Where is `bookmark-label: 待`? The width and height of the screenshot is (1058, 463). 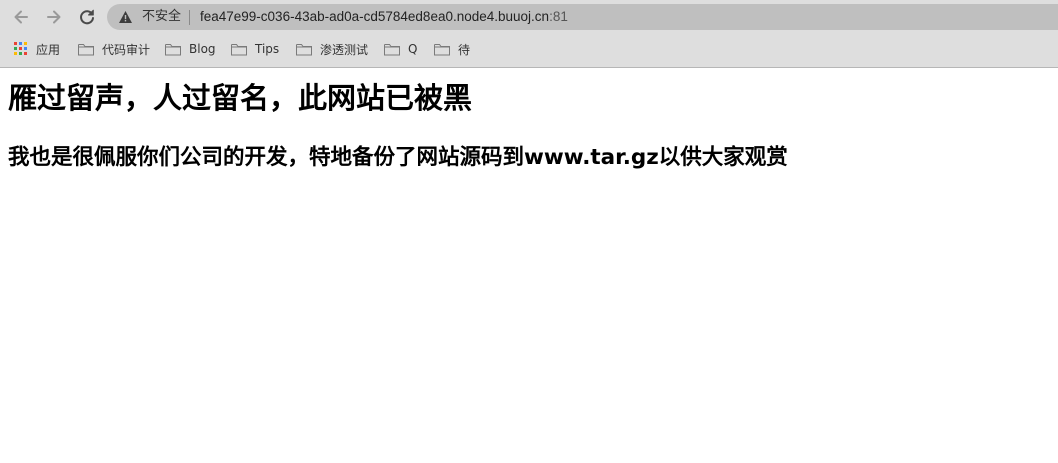
bookmark-label: 待 is located at coordinates (464, 49).